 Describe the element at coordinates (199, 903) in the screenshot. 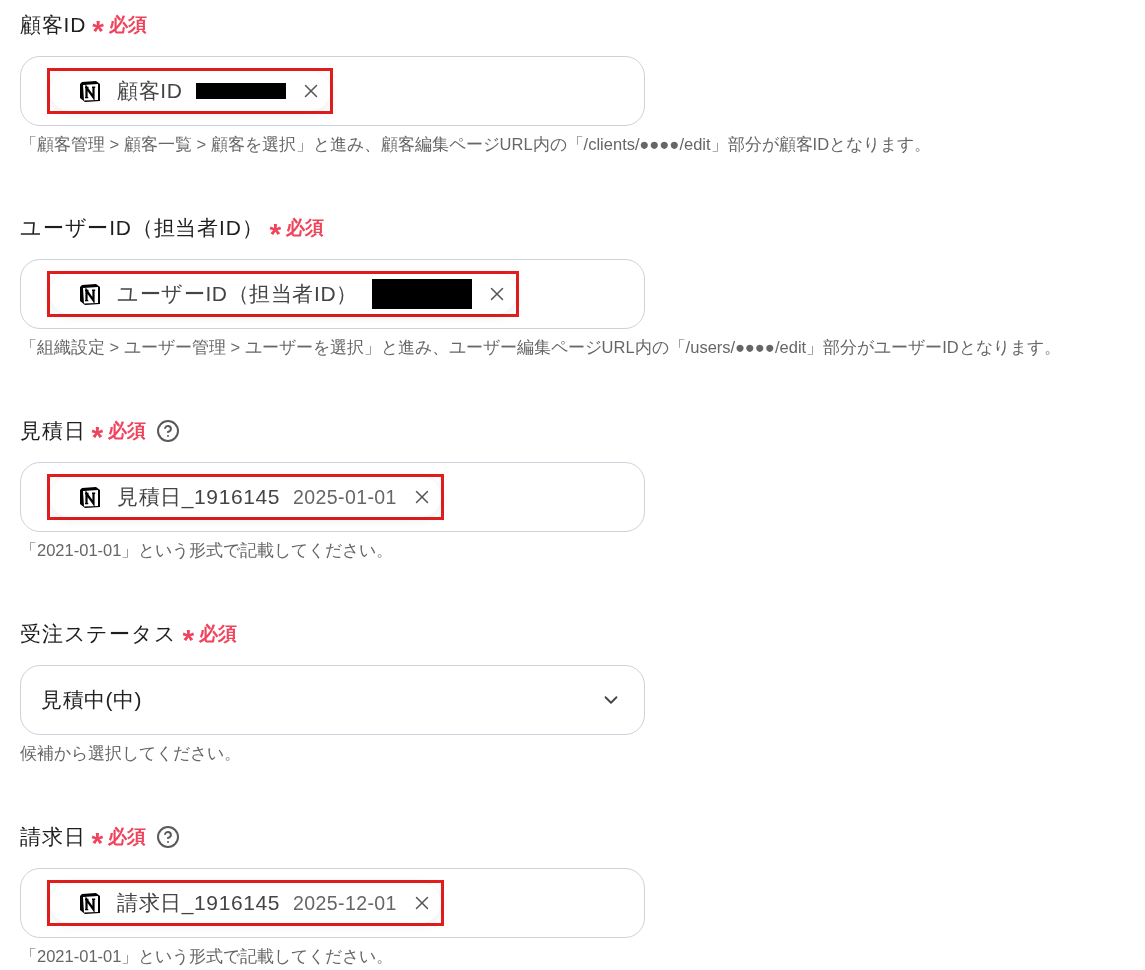

I see `chip-label: 請求日_1916145` at that location.